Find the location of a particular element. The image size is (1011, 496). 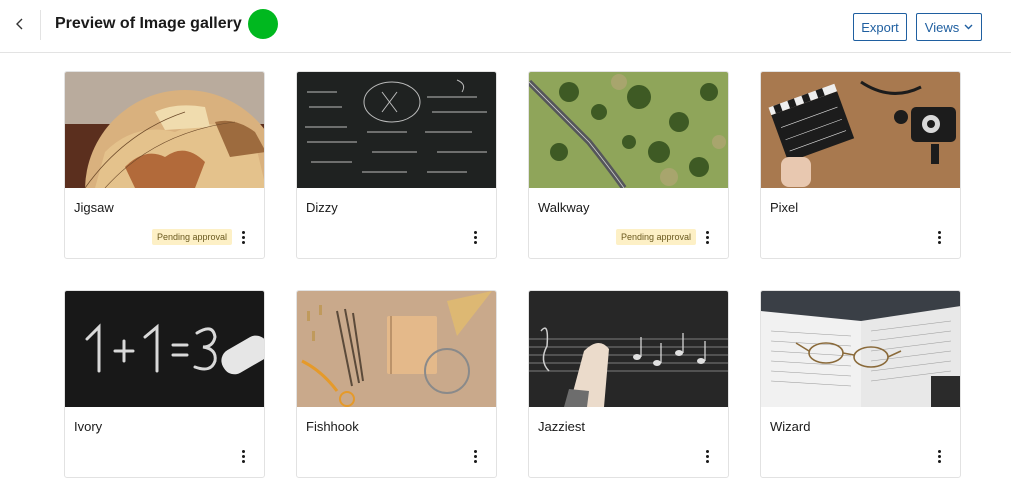

header-divider is located at coordinates (40, 25).